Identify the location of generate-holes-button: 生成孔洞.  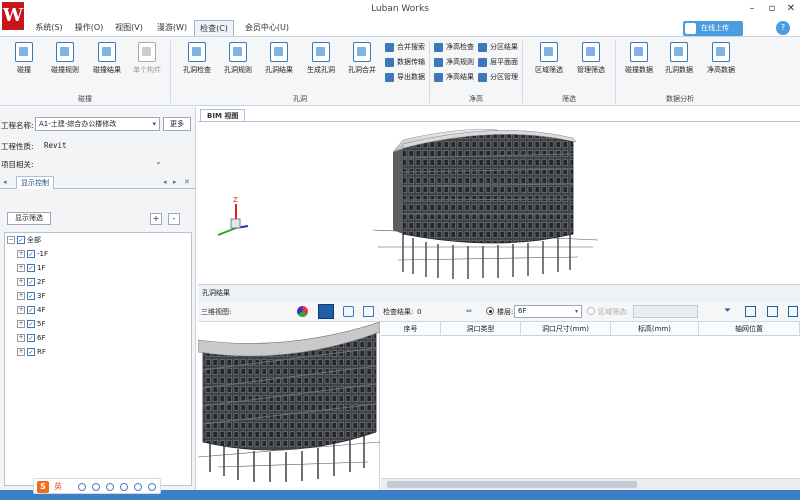
(321, 63).